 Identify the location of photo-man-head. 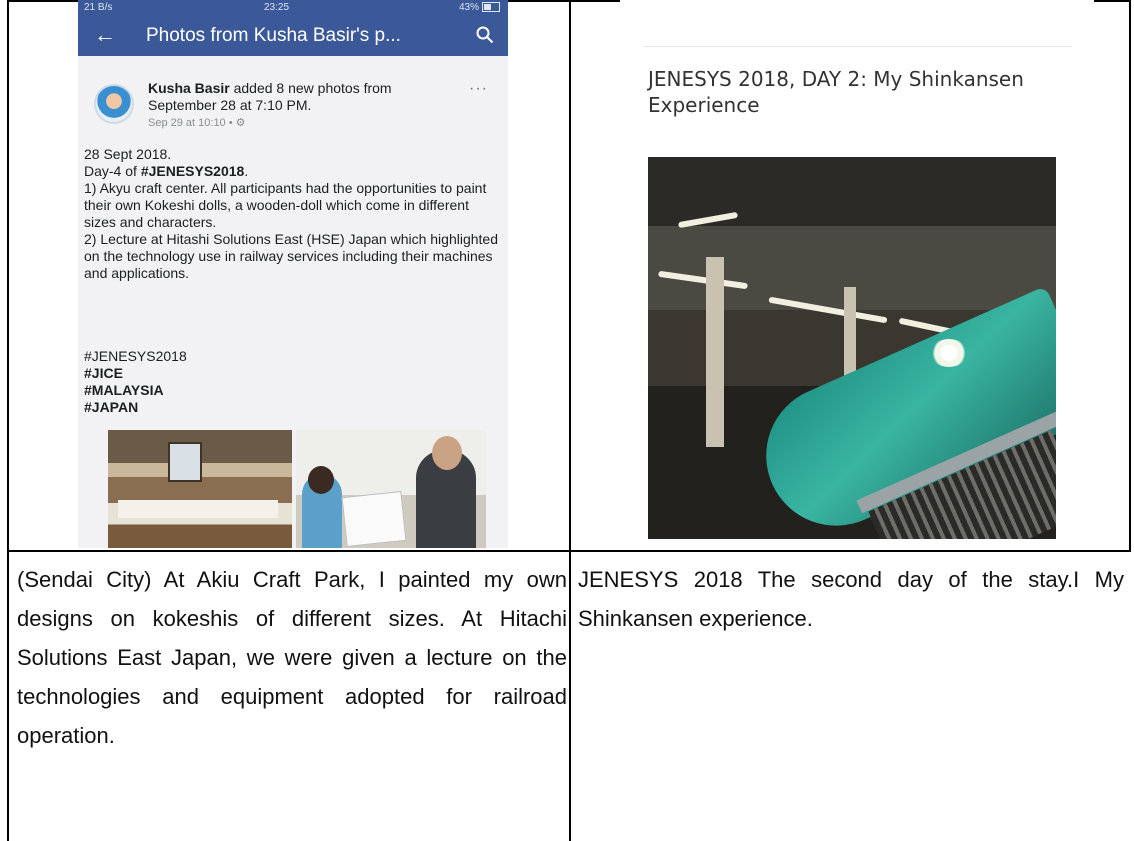
(447, 453).